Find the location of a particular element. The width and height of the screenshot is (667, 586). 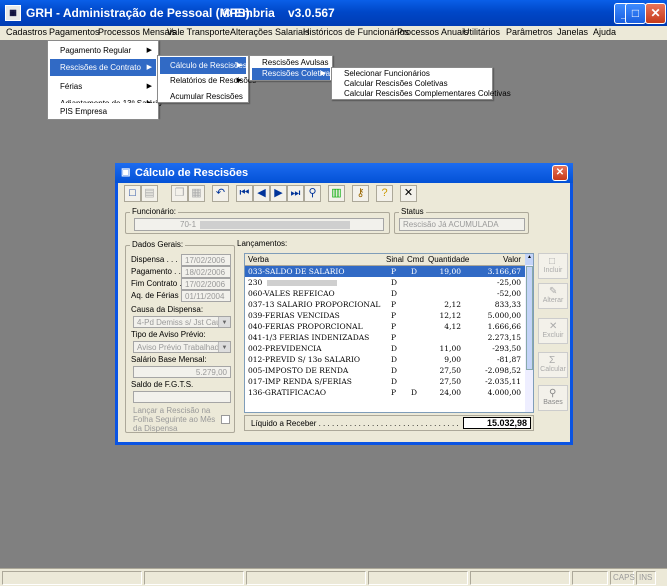

alterar-button: ✎ Alterar is located at coordinates (553, 296).